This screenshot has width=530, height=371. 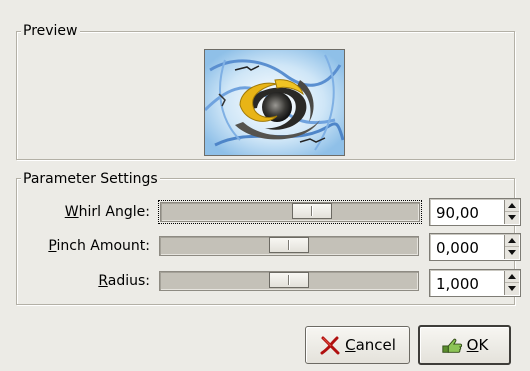 I want to click on radius-increment-button, so click(x=512, y=277).